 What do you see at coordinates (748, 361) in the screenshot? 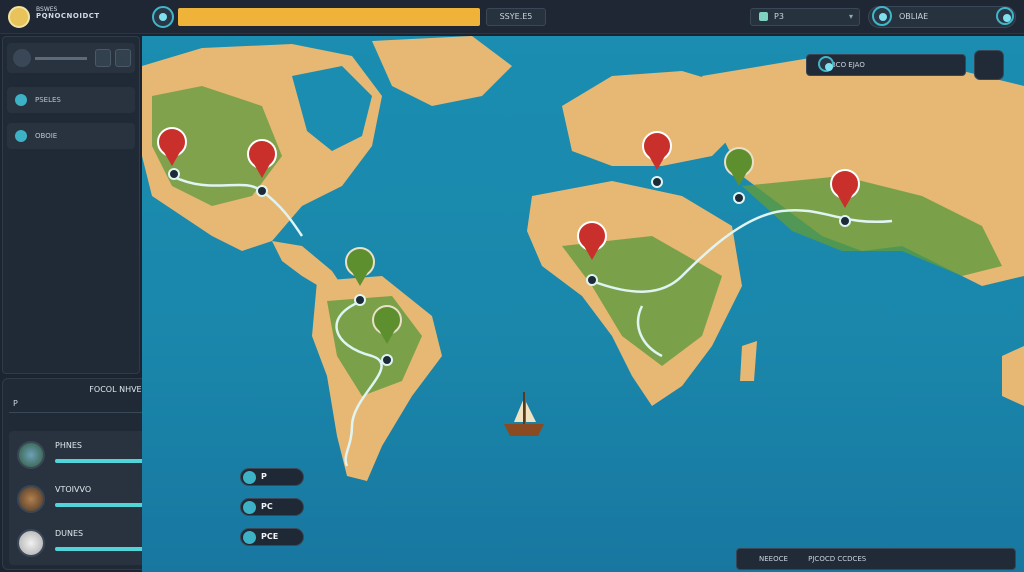
I see `madagascar` at bounding box center [748, 361].